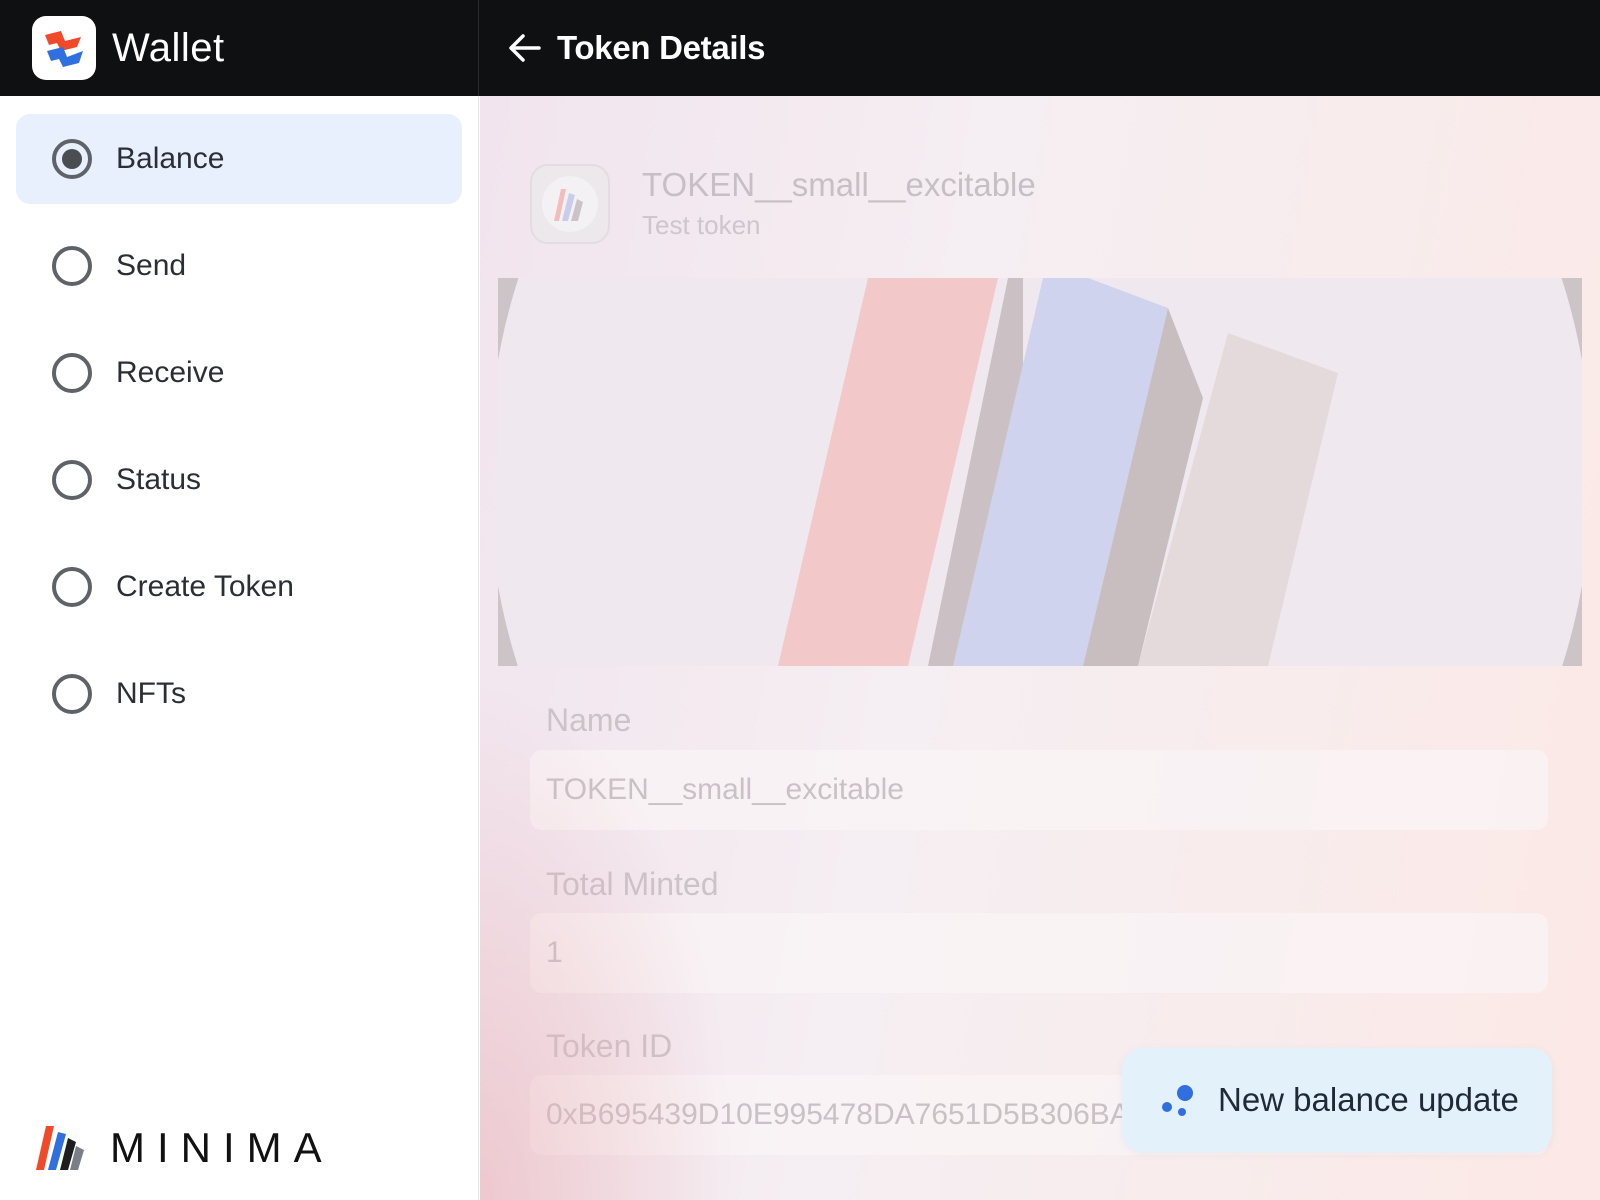 The image size is (1600, 1200). What do you see at coordinates (151, 693) in the screenshot?
I see `sidebar-item-label: NFTs` at bounding box center [151, 693].